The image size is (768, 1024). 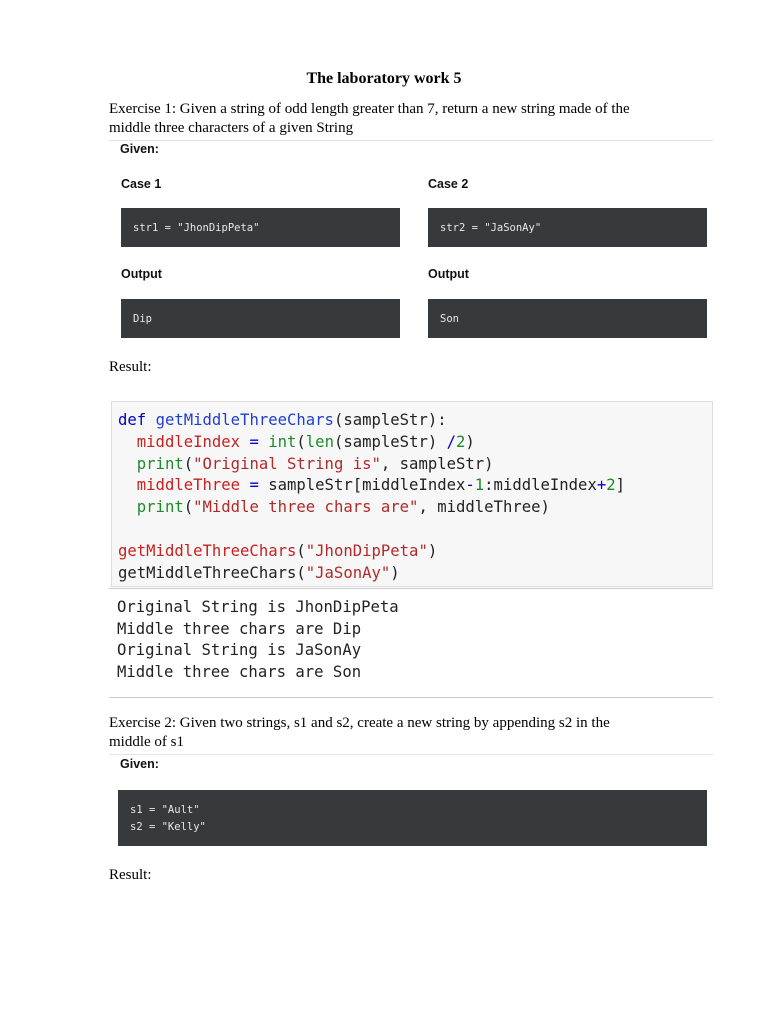 What do you see at coordinates (260, 227) in the screenshot?
I see `case1-input-box: str1 = "JhonDipPeta"` at bounding box center [260, 227].